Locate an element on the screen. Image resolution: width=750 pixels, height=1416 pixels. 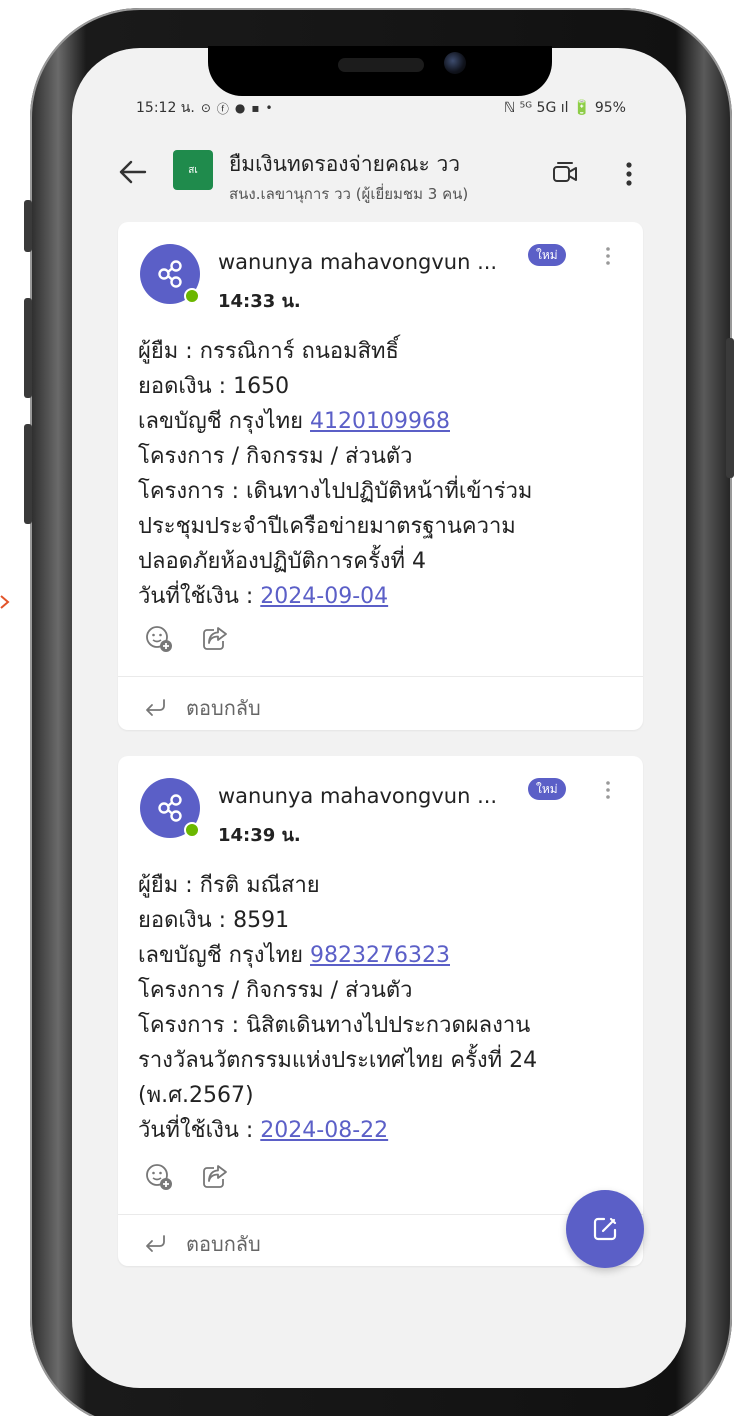
account-number-link: 9823276323 is located at coordinates (380, 955).